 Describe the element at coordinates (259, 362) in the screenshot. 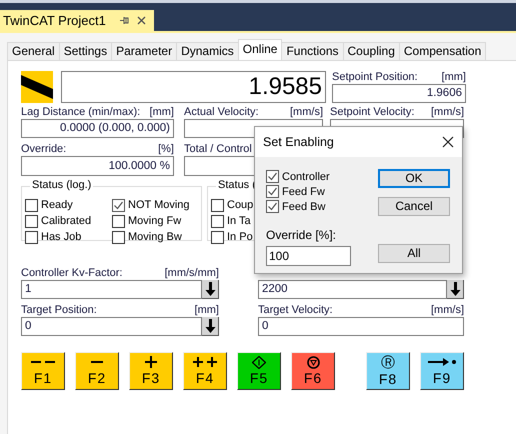

I see `diamond-icon` at that location.